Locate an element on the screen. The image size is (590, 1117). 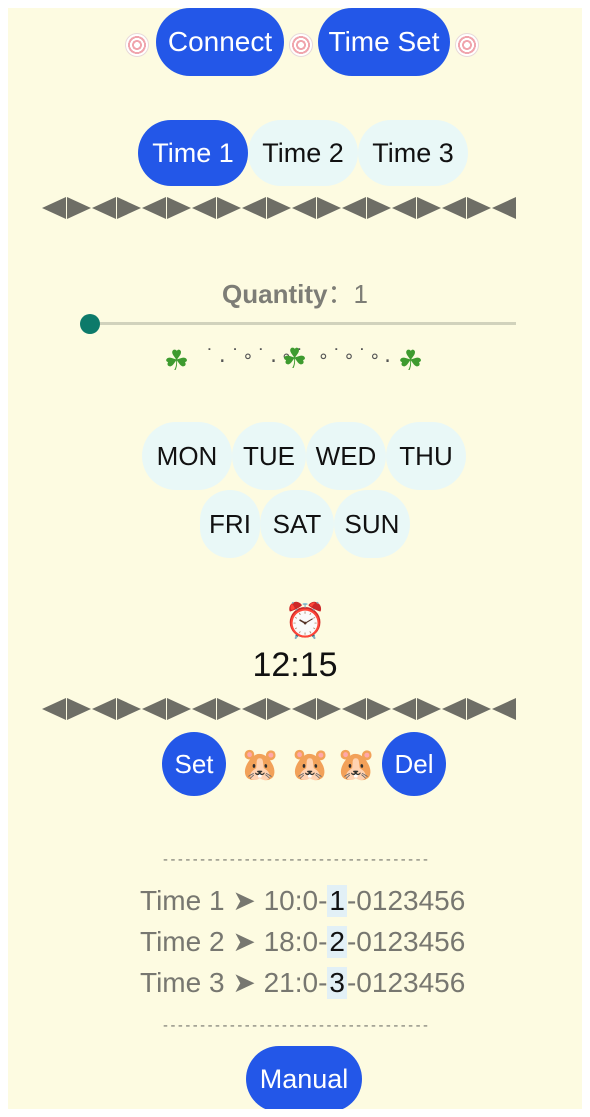
quantity-slider-thumb is located at coordinates (90, 324).